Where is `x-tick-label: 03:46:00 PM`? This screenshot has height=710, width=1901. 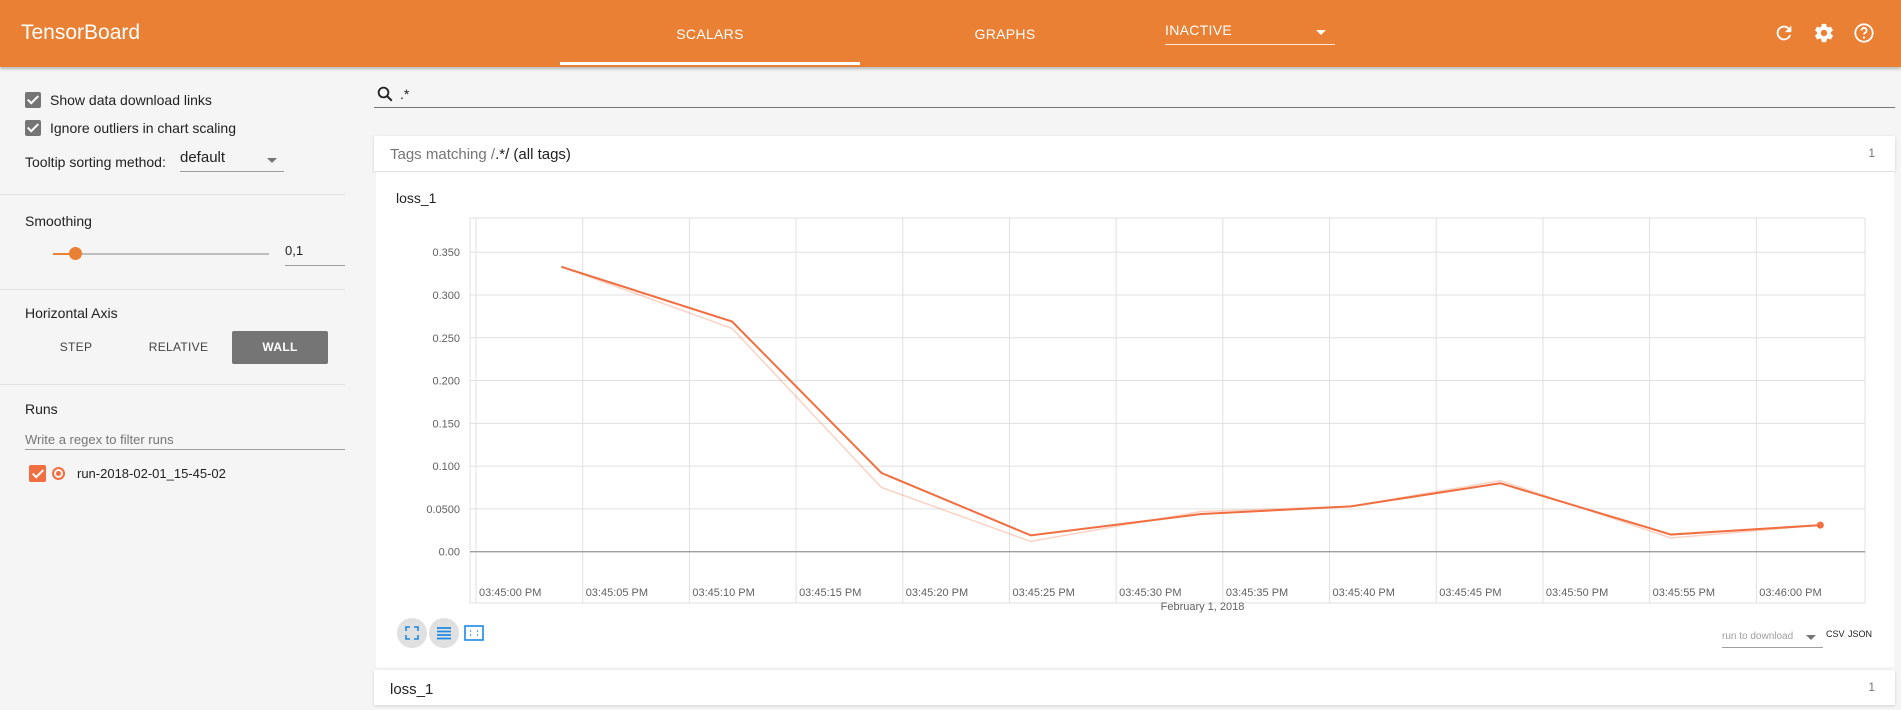
x-tick-label: 03:46:00 PM is located at coordinates (1790, 593).